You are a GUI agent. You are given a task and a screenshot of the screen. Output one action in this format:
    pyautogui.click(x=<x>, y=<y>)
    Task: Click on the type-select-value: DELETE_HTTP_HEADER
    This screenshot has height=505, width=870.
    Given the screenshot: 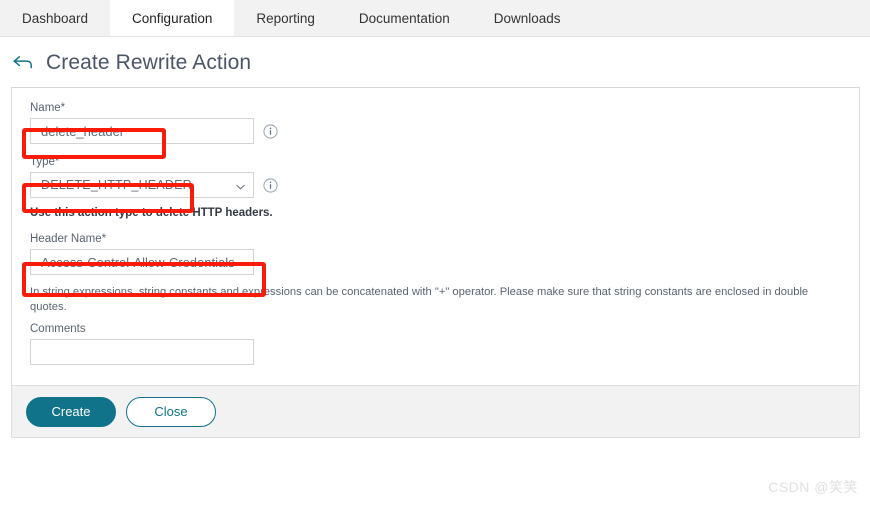 What is the action you would take?
    pyautogui.click(x=116, y=185)
    